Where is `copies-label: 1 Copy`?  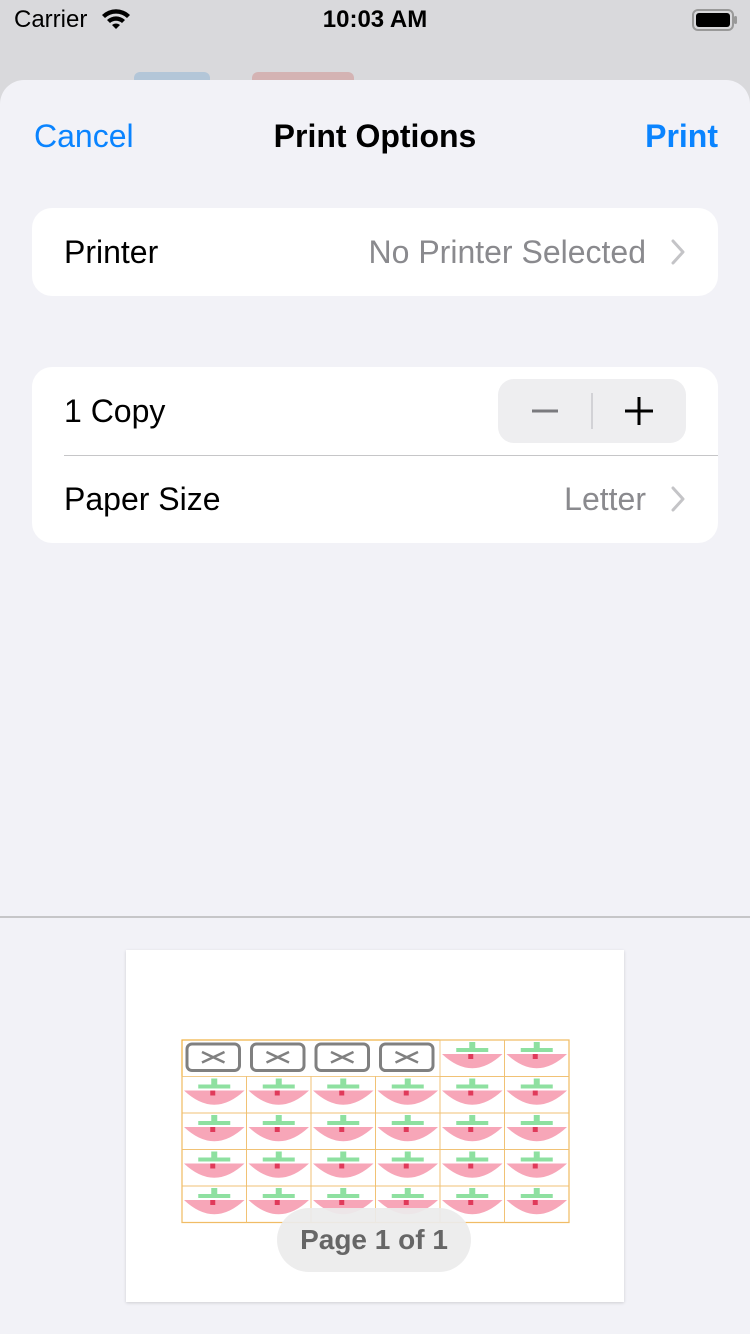
copies-label: 1 Copy is located at coordinates (115, 410).